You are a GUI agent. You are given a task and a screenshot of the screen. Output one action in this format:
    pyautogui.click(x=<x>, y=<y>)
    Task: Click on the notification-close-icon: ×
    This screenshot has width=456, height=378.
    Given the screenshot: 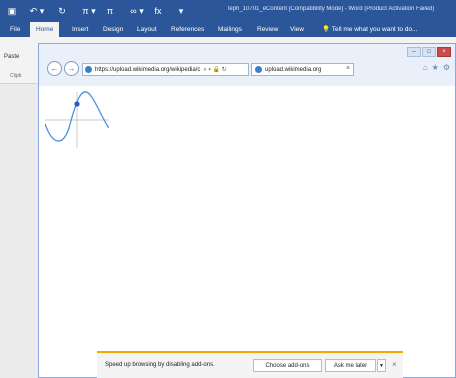 What is the action you would take?
    pyautogui.click(x=394, y=364)
    